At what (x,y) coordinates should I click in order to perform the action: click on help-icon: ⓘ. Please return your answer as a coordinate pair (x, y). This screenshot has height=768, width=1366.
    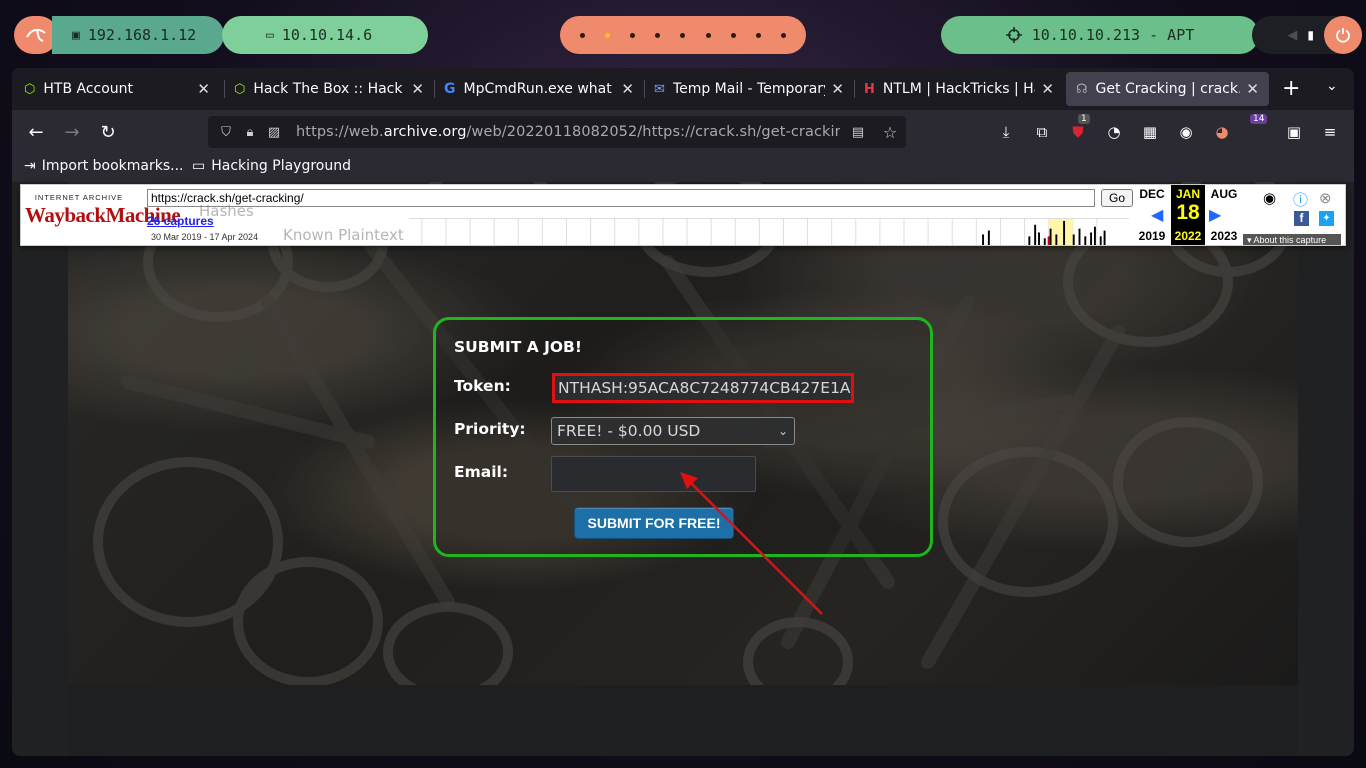
    Looking at the image, I should click on (1300, 199).